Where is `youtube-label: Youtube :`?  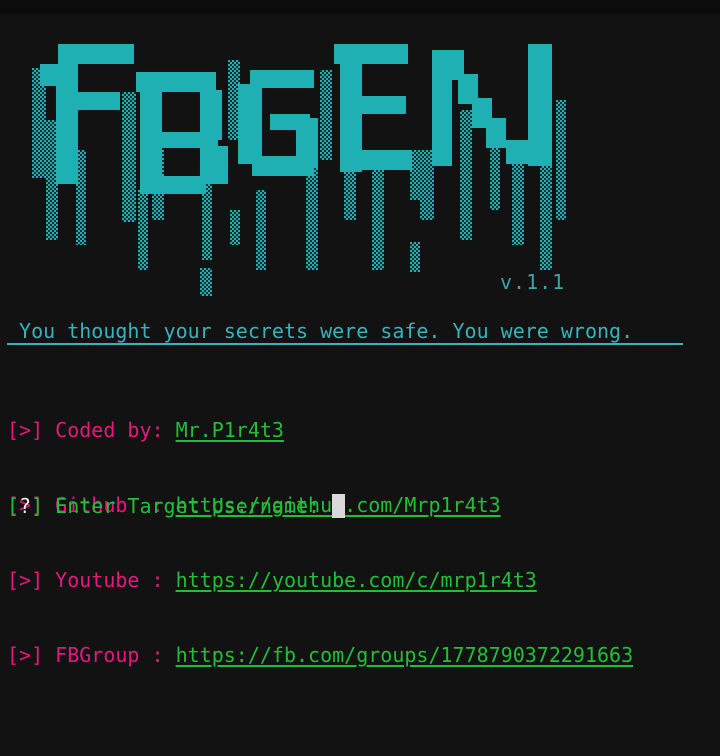 youtube-label: Youtube : is located at coordinates (109, 580).